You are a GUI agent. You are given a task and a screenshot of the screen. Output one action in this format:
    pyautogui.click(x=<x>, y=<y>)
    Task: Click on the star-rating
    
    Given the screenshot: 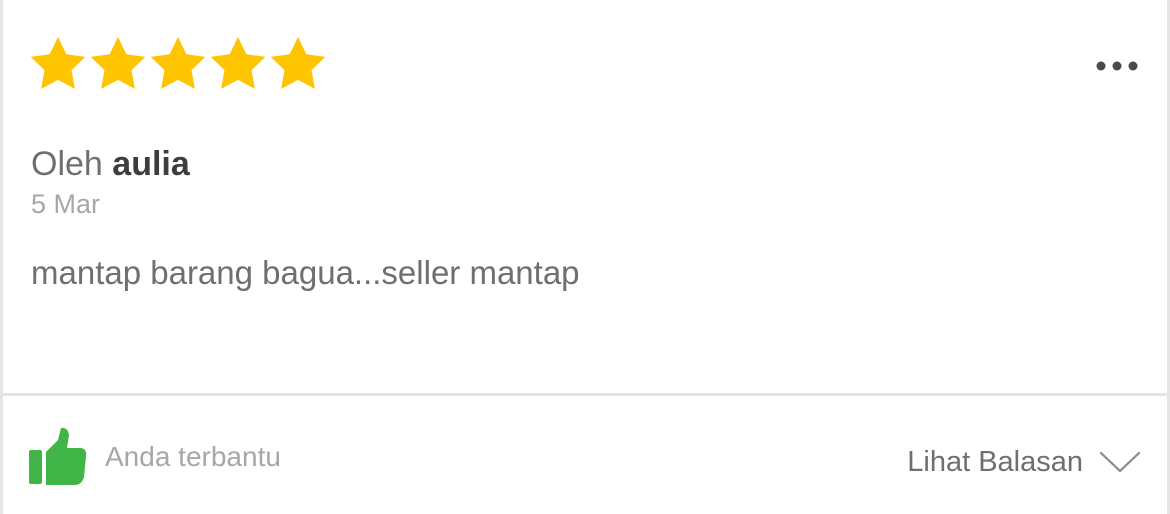 What is the action you would take?
    pyautogui.click(x=178, y=64)
    